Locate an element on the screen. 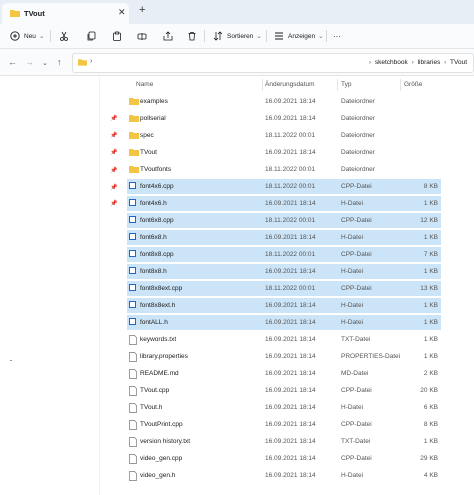  rename-button is located at coordinates (142, 36).